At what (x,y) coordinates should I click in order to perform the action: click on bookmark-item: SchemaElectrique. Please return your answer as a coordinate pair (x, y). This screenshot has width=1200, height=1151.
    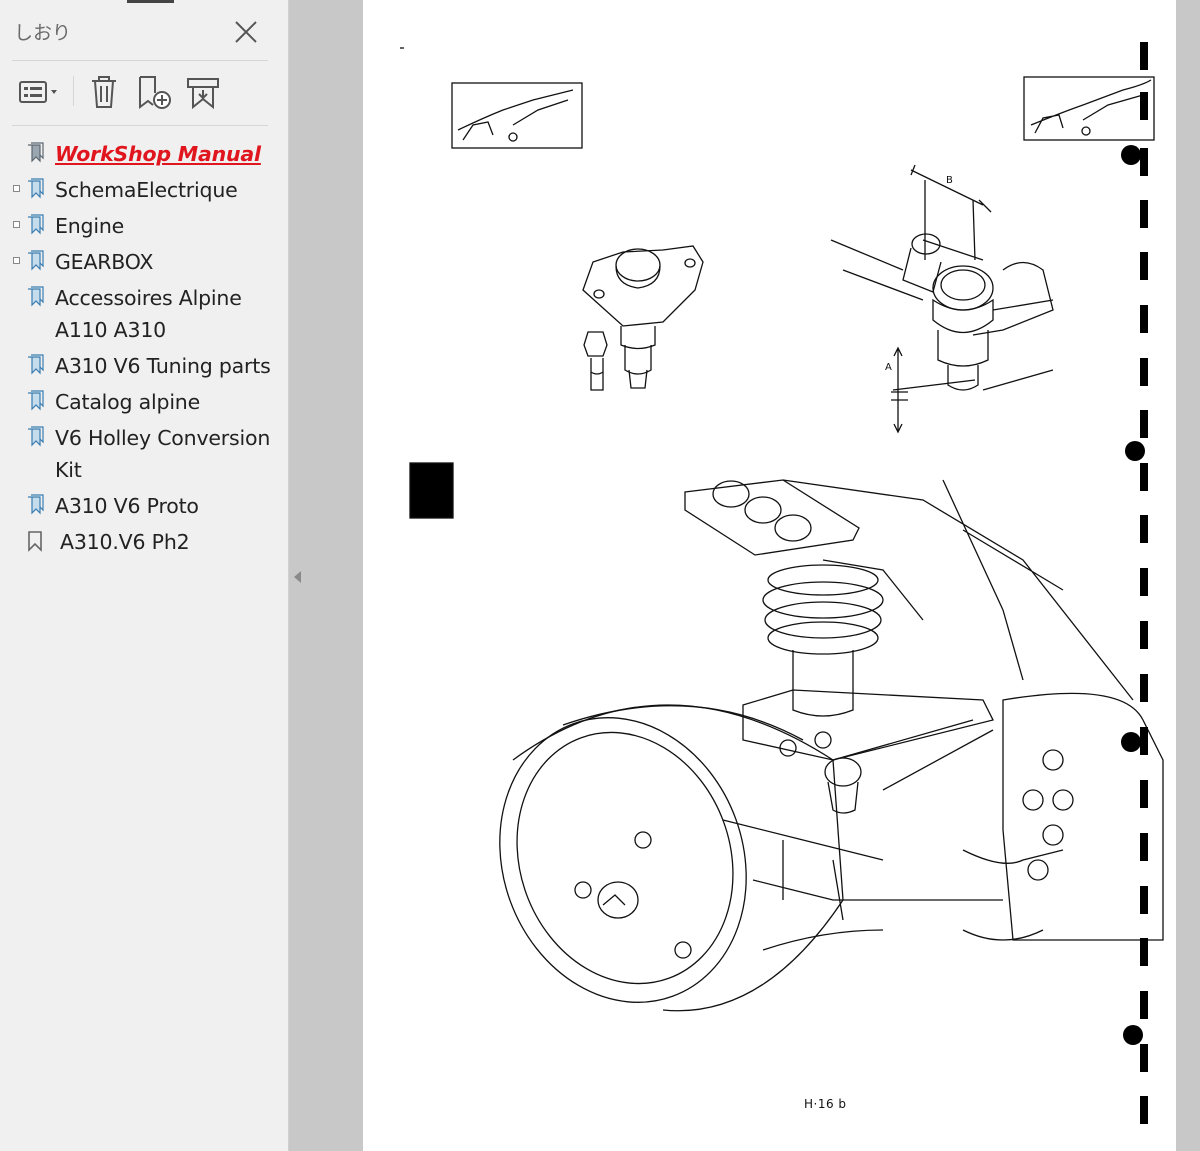
    Looking at the image, I should click on (144, 190).